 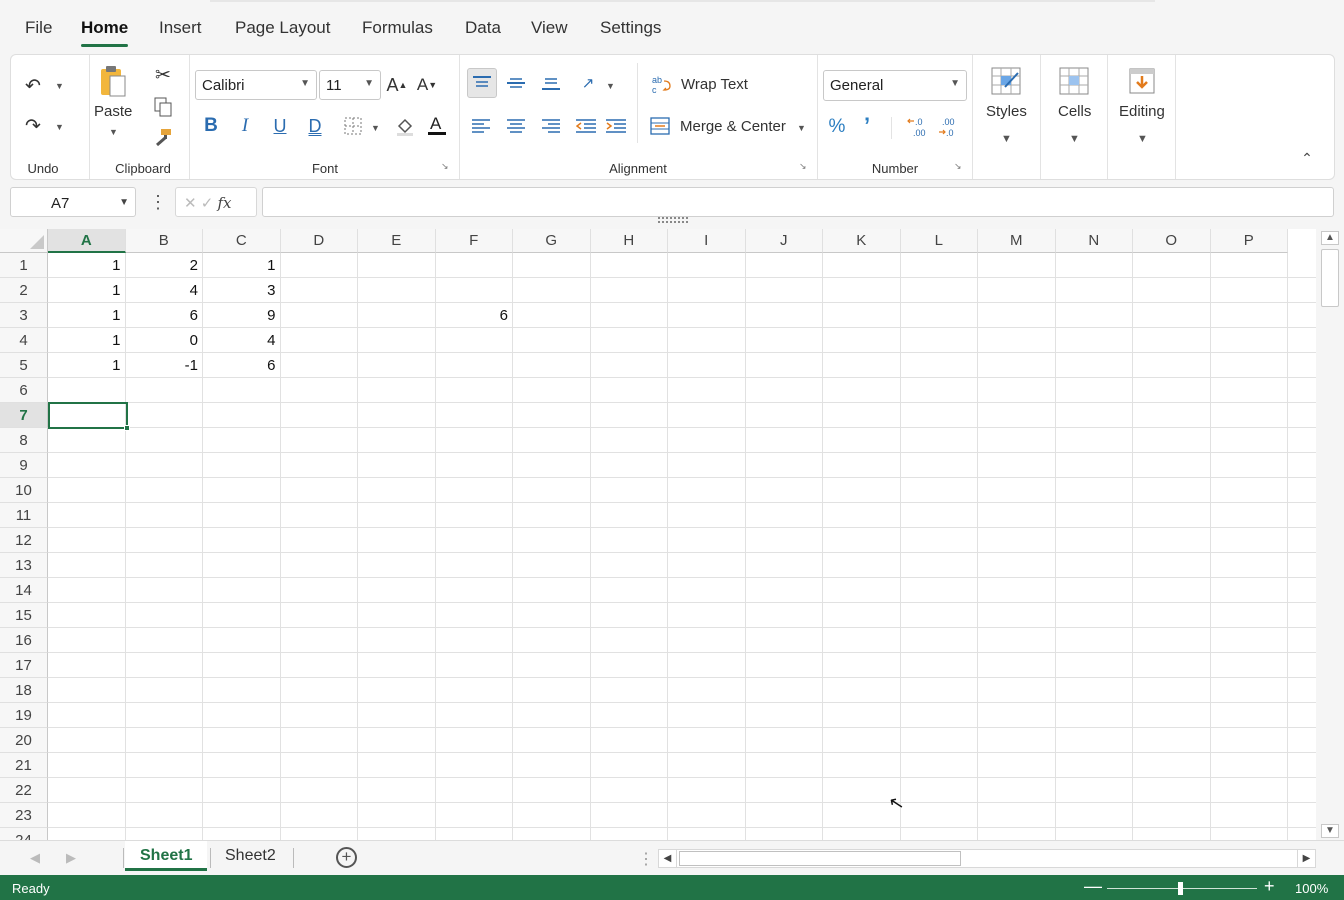 I want to click on menu-data: Data, so click(x=483, y=28).